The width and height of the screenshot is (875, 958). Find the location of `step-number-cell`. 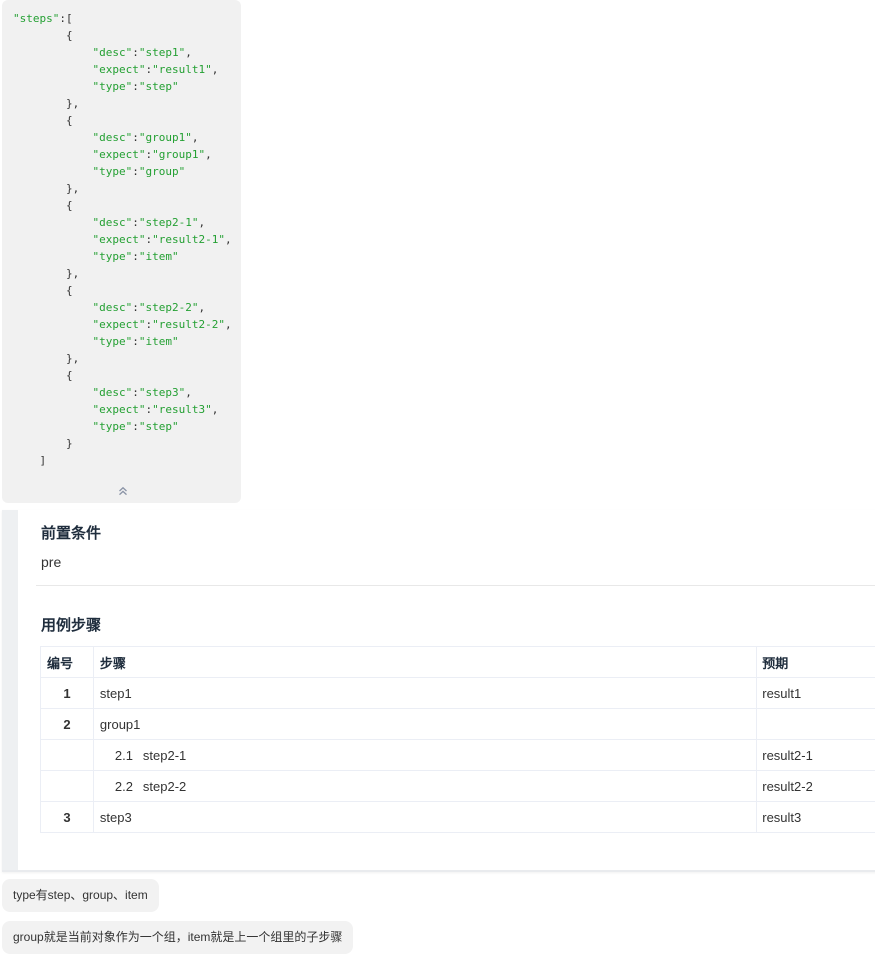

step-number-cell is located at coordinates (67, 755).